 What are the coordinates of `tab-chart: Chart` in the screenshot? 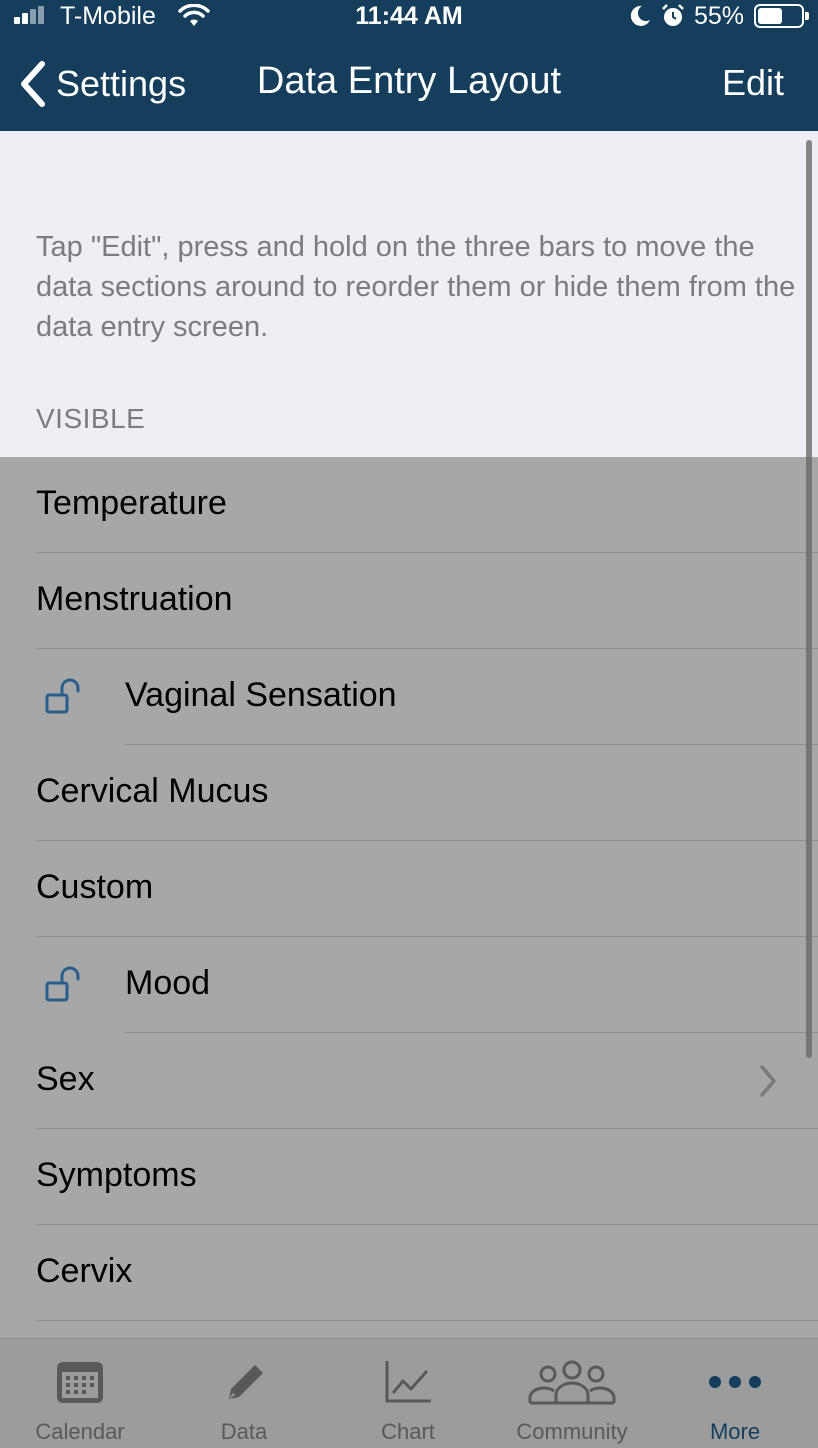 It's located at (408, 1393).